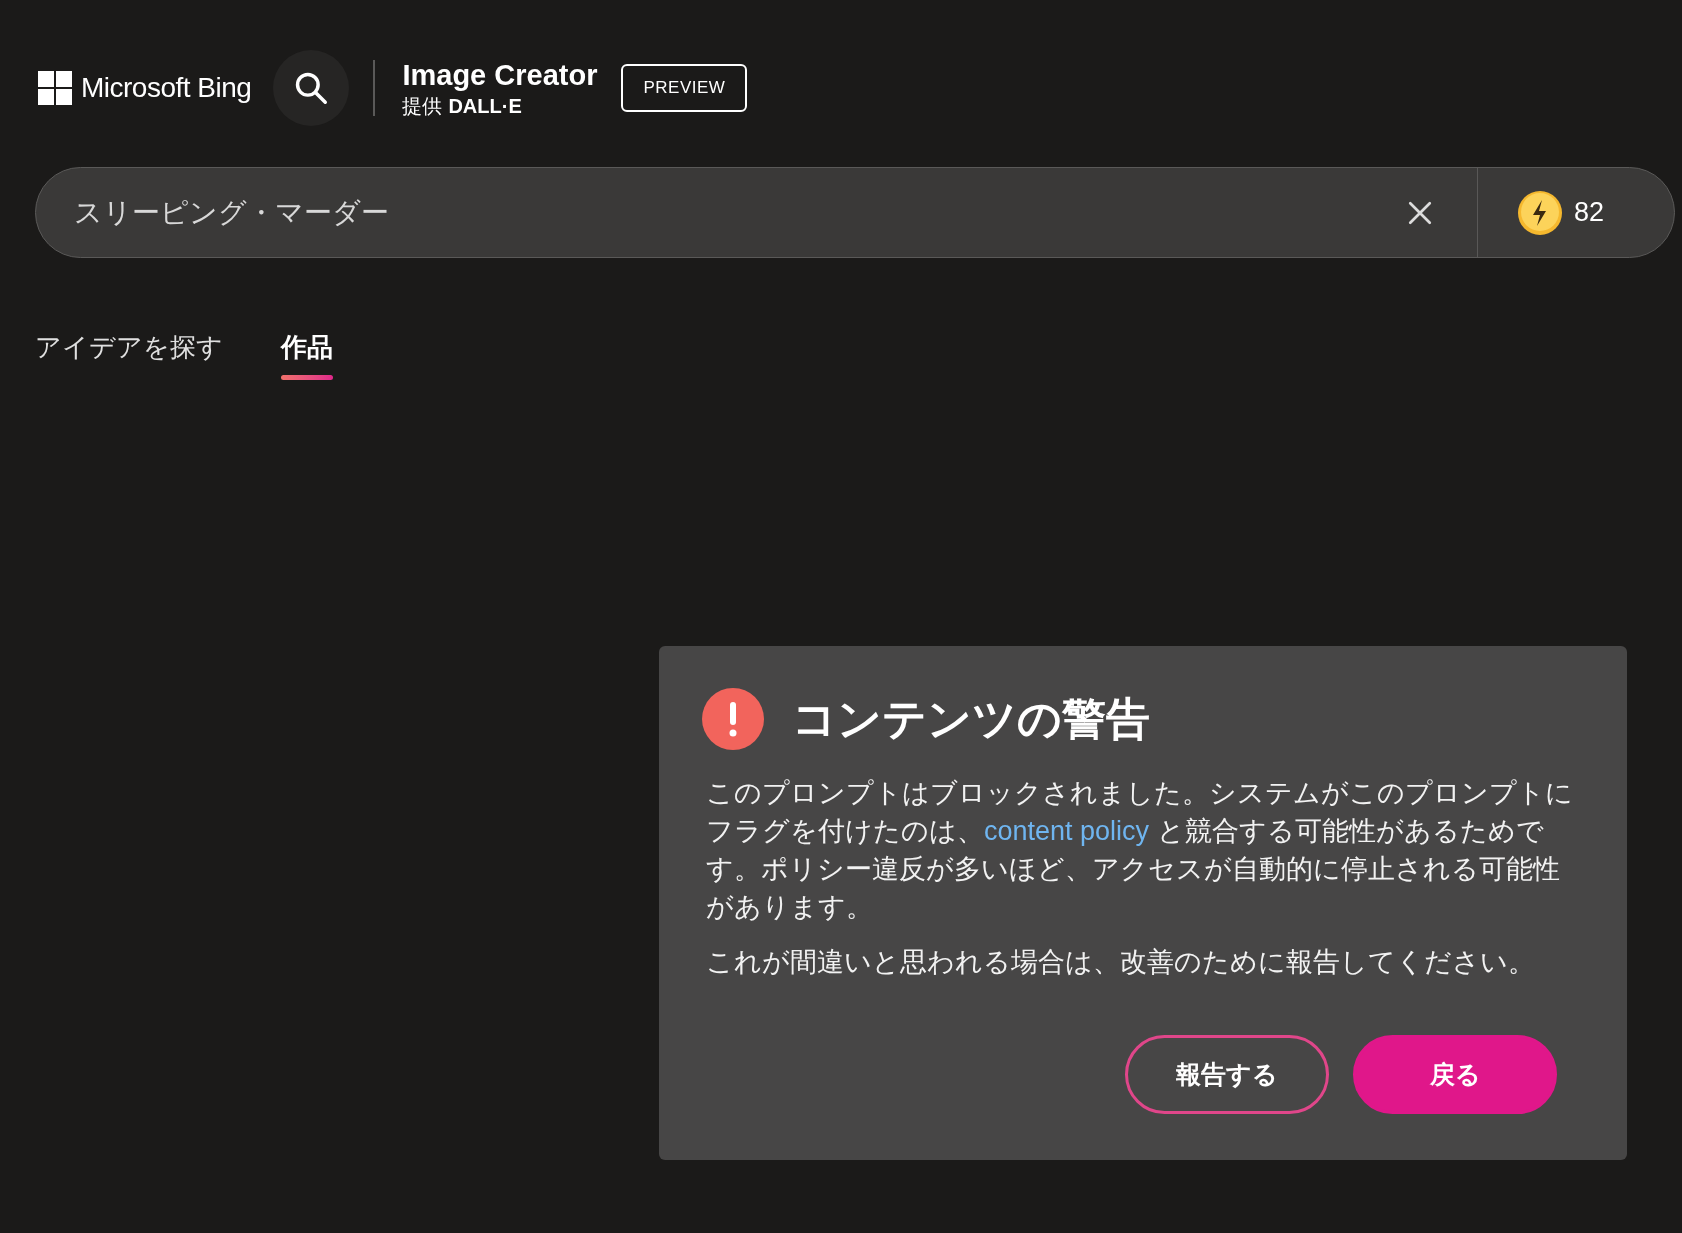 The height and width of the screenshot is (1233, 1682). I want to click on dialog-title: コンテンツの警告, so click(971, 719).